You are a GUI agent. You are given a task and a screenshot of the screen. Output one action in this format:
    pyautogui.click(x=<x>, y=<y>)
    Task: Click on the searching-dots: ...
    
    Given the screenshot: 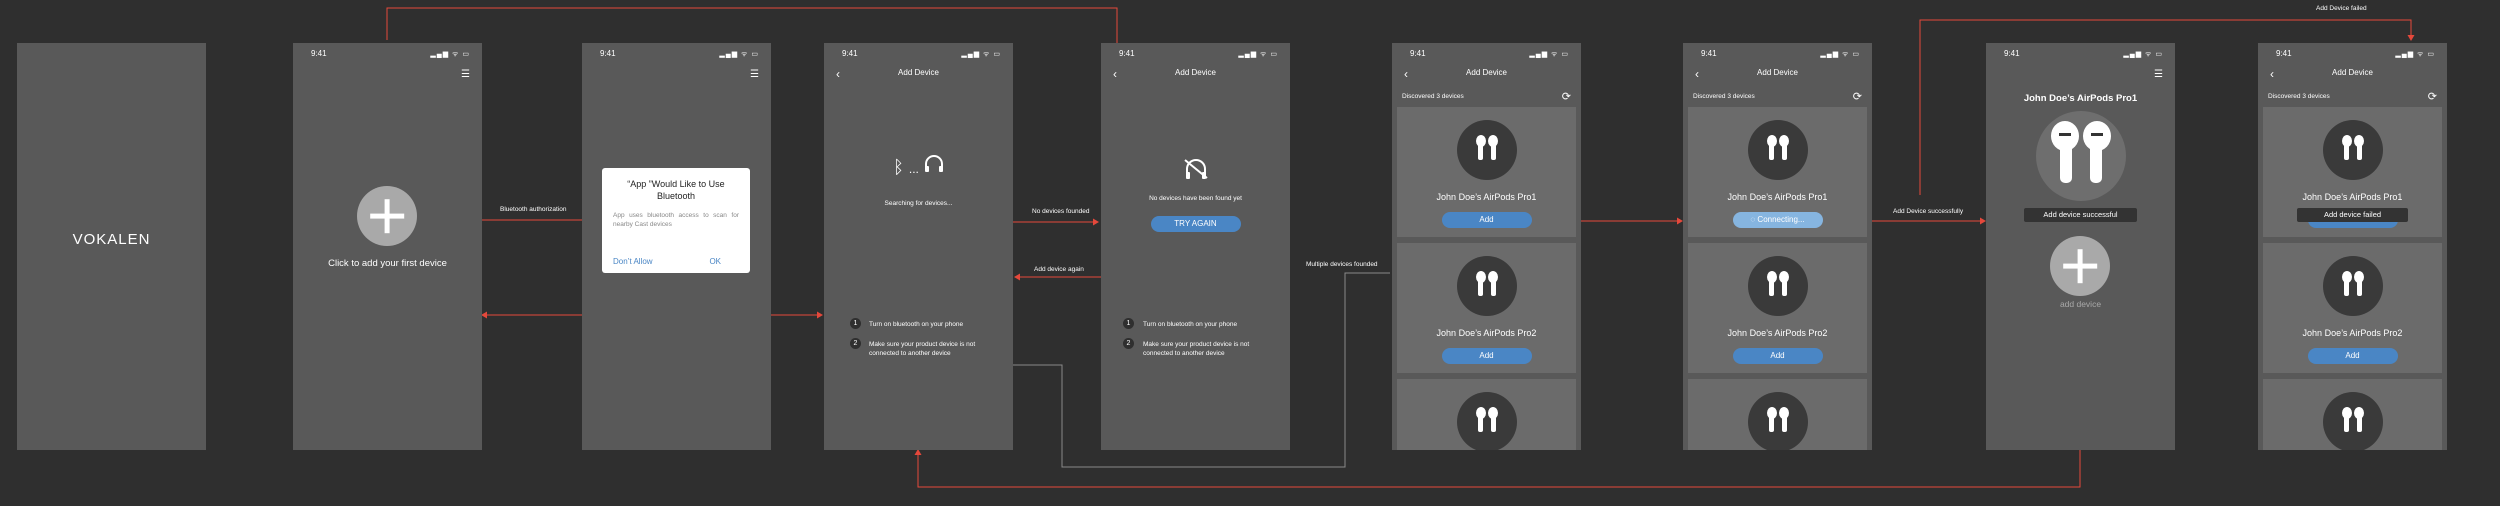 What is the action you would take?
    pyautogui.click(x=913, y=169)
    